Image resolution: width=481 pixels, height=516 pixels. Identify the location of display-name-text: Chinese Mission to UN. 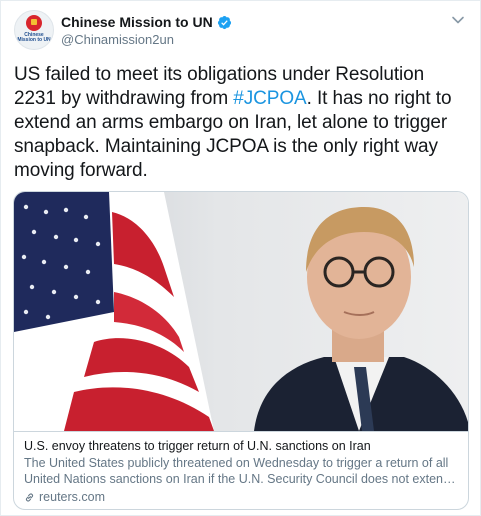
(137, 22).